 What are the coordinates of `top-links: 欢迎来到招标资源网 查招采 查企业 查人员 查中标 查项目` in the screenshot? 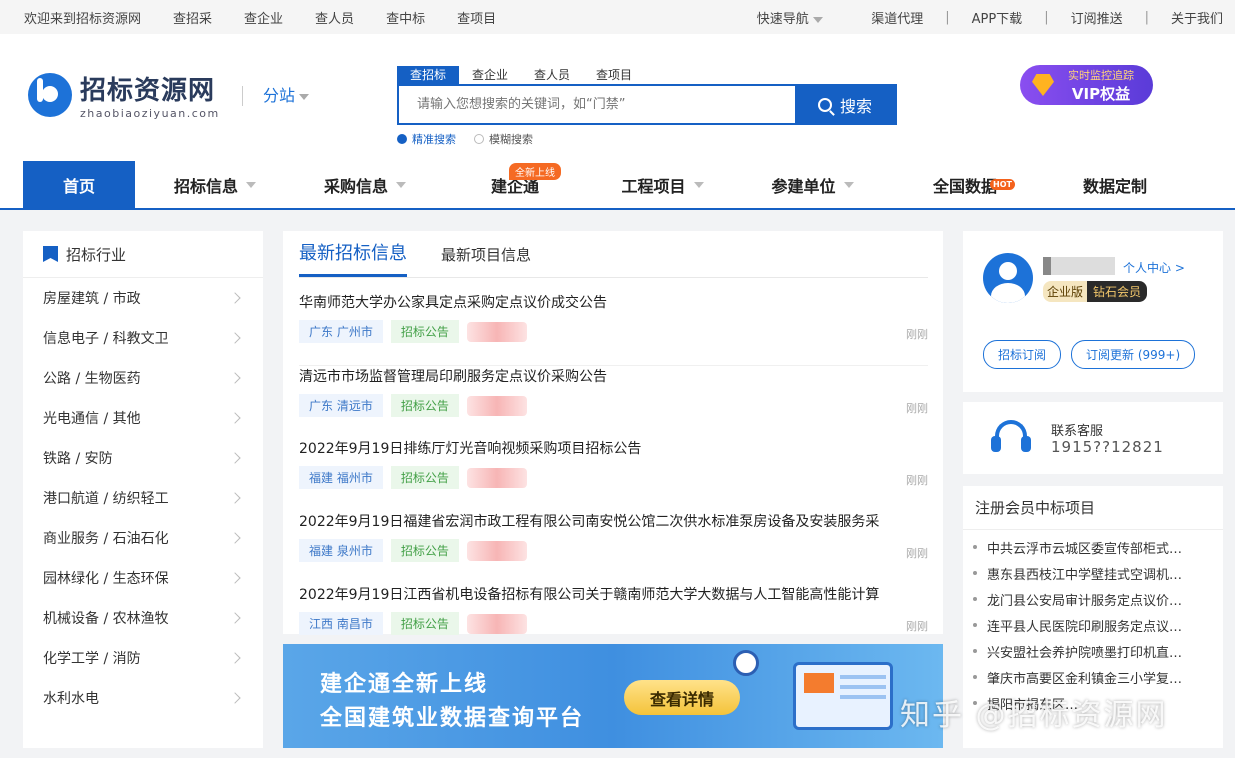 It's located at (276, 17).